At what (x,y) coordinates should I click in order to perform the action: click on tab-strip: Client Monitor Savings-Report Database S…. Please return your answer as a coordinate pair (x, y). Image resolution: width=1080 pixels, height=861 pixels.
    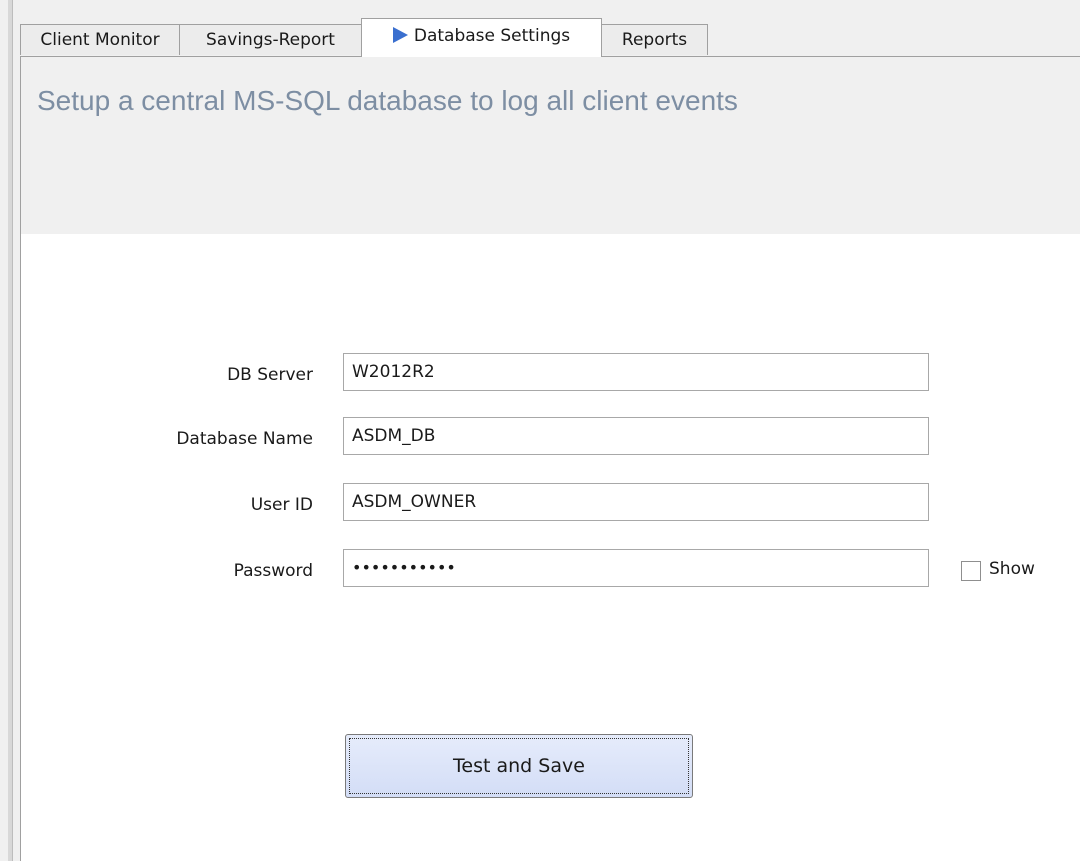
    Looking at the image, I should click on (550, 37).